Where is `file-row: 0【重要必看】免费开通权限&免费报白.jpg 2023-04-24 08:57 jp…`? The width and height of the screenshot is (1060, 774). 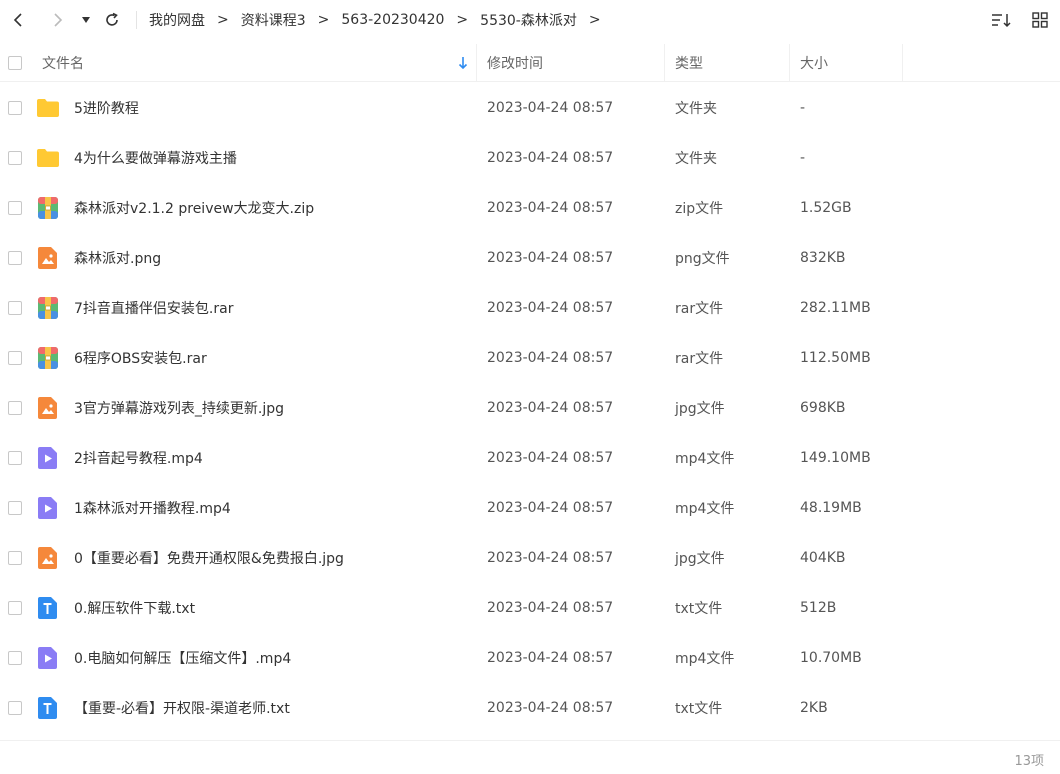
file-row: 0【重要必看】免费开通权限&免费报白.jpg 2023-04-24 08:57 jp… is located at coordinates (530, 558).